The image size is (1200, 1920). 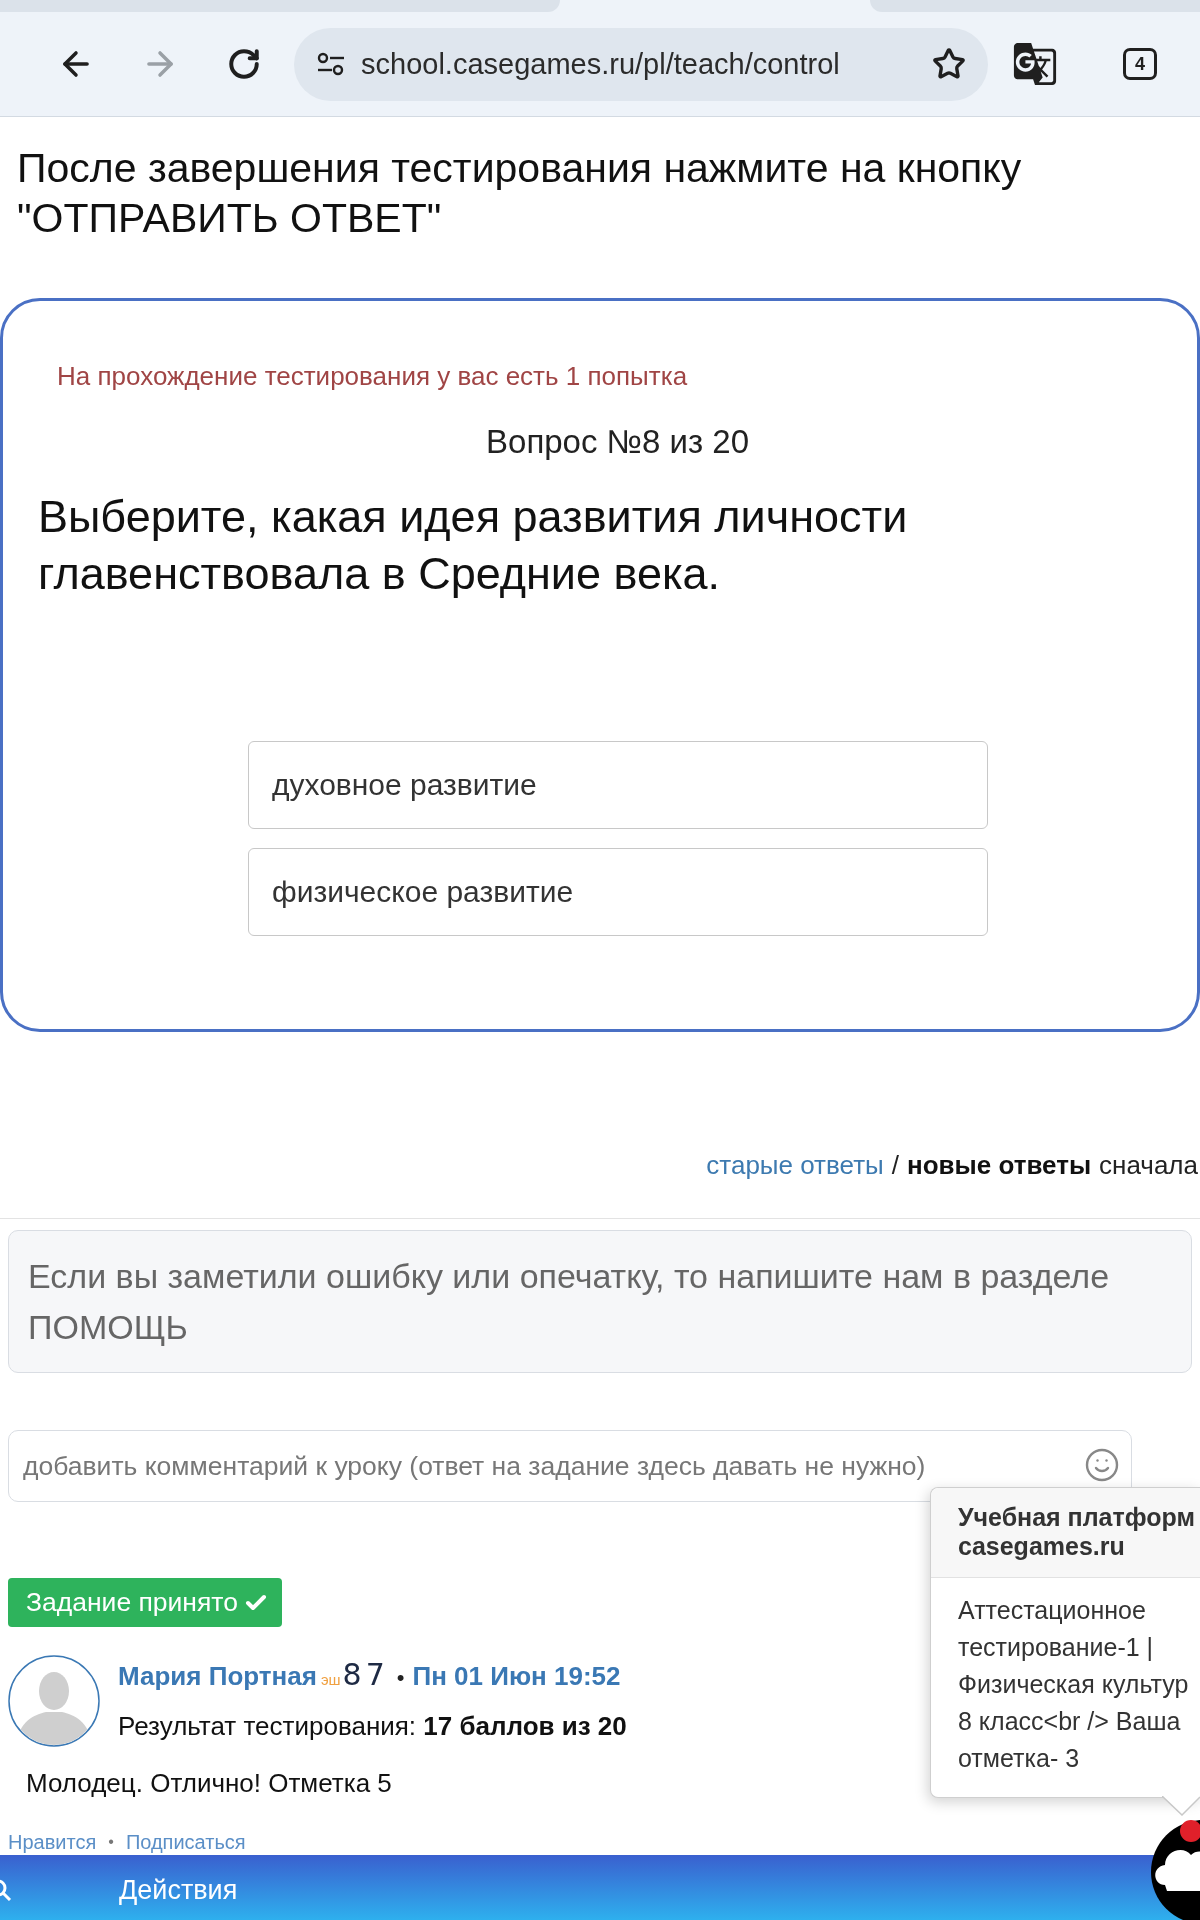 I want to click on user-avatar-icon, so click(x=54, y=1701).